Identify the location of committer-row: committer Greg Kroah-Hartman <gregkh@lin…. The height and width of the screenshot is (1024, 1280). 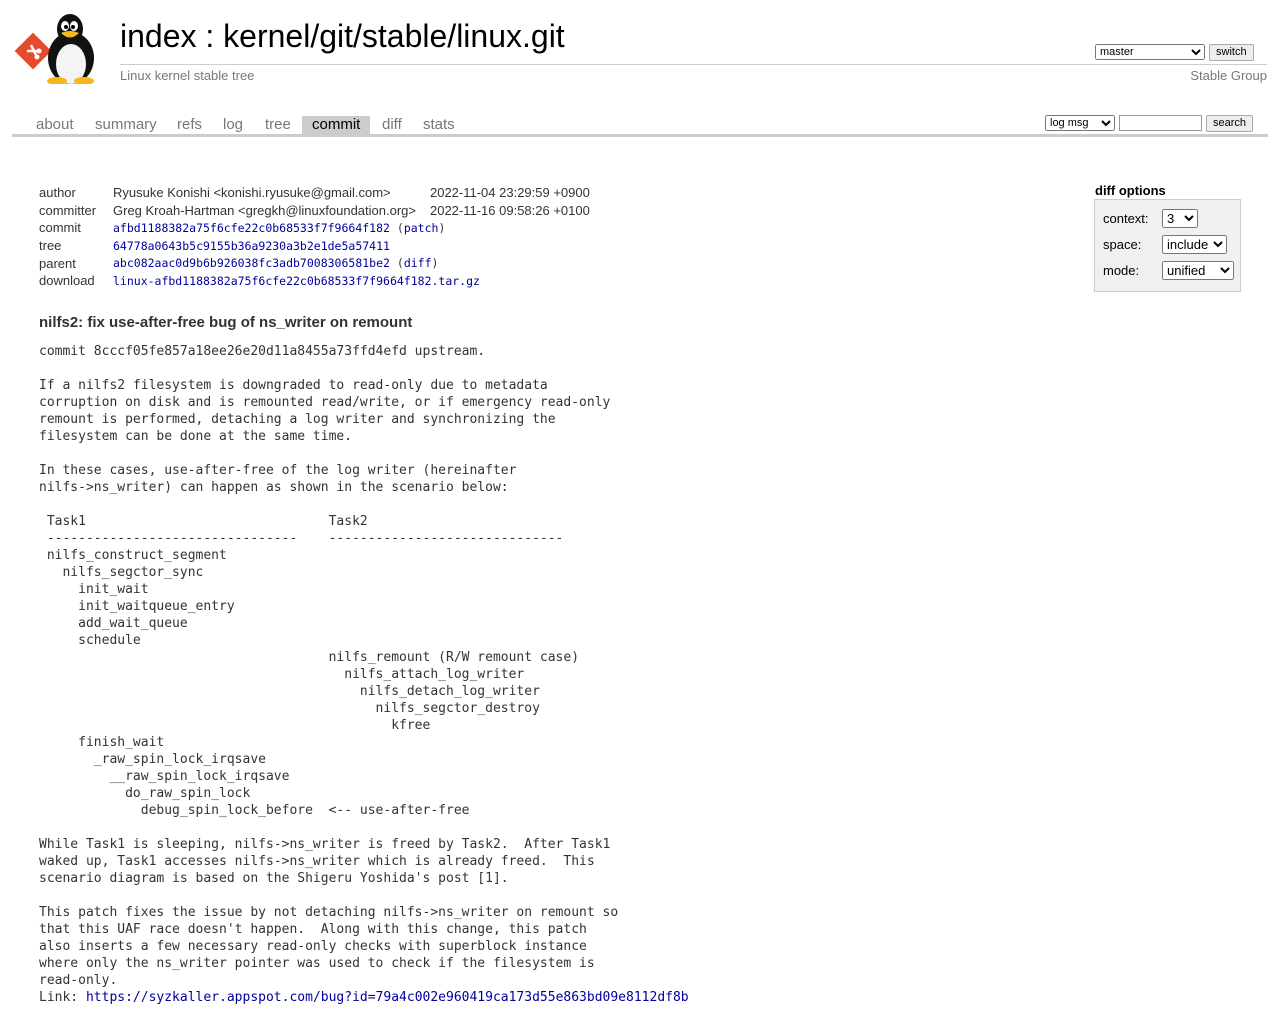
(314, 211).